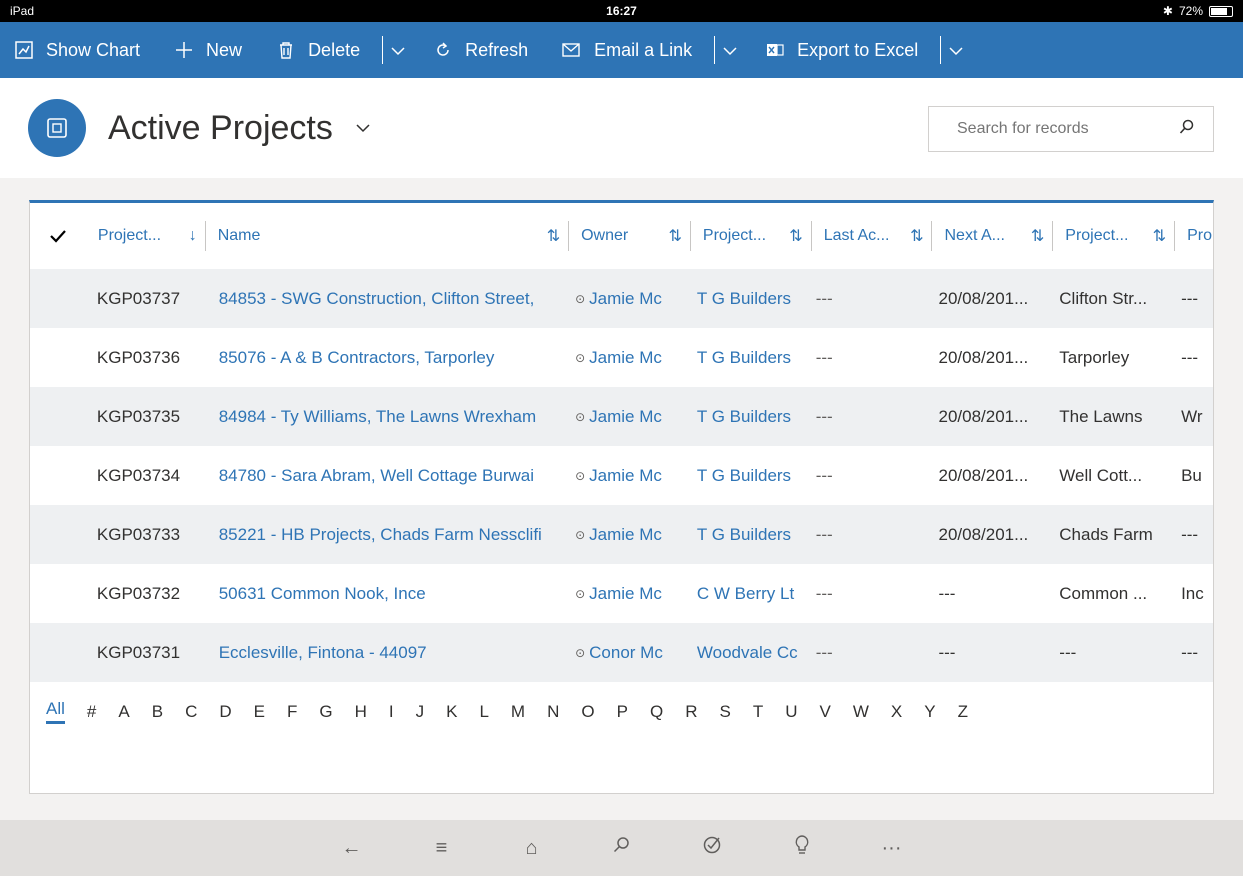 This screenshot has width=1243, height=876. I want to click on alpha-filter-d: D, so click(225, 712).